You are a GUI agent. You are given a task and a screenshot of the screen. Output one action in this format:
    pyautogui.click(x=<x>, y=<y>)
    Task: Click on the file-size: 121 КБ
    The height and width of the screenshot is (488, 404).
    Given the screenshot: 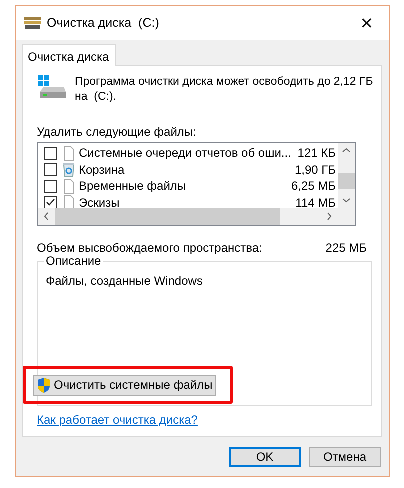 What is the action you would take?
    pyautogui.click(x=317, y=153)
    